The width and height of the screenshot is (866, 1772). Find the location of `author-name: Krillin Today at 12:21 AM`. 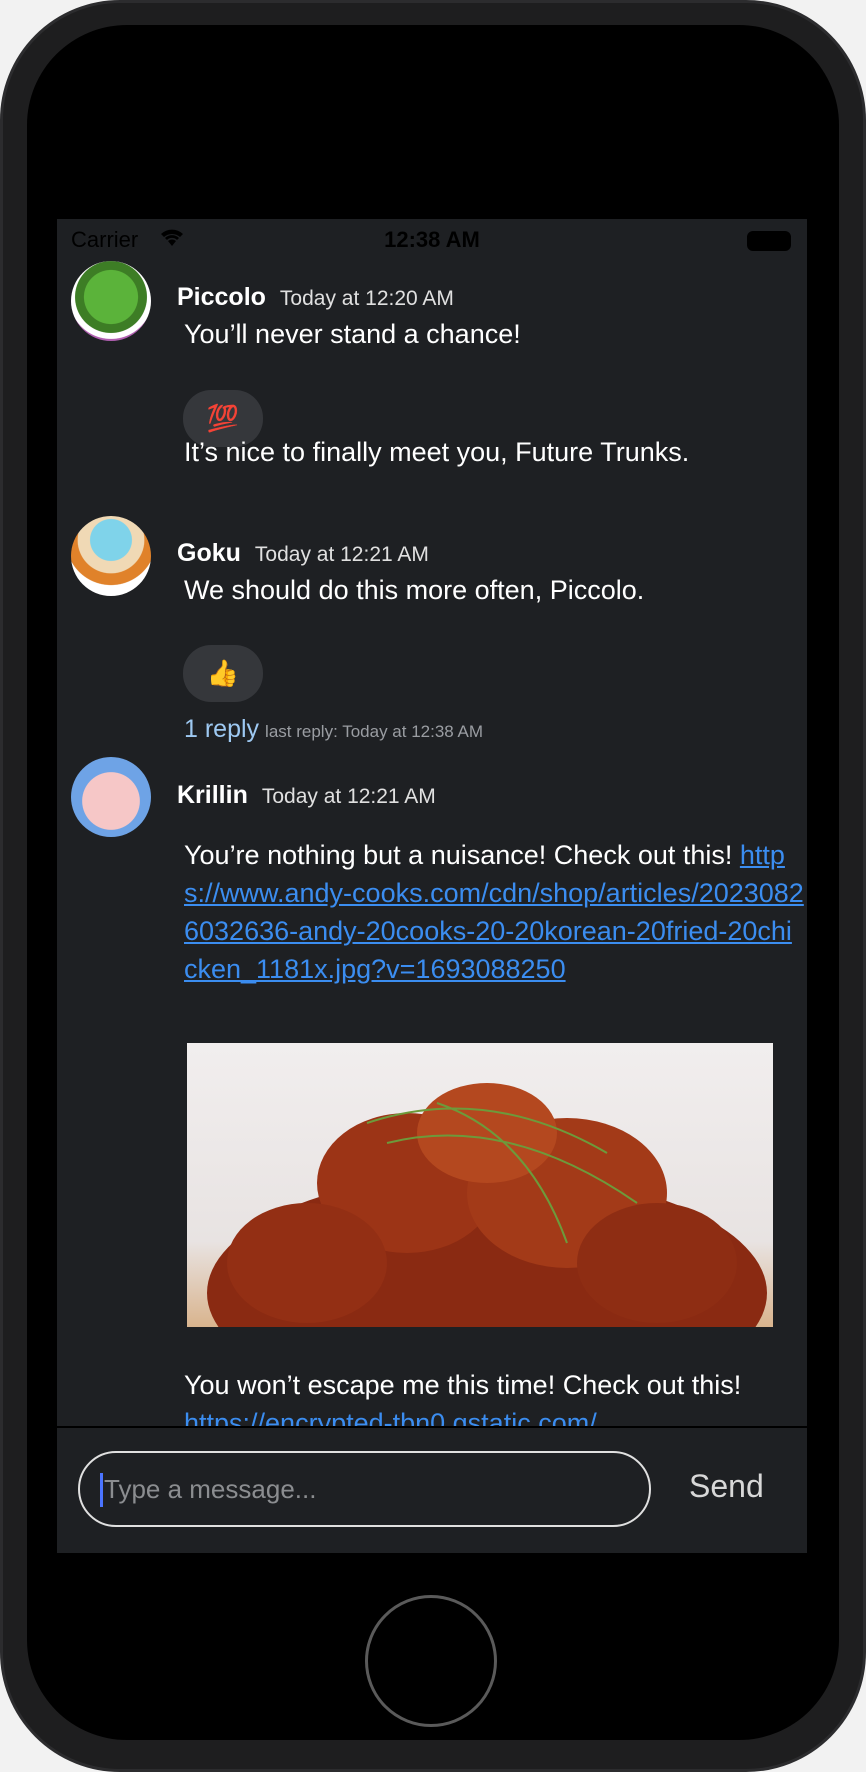

author-name: Krillin Today at 12:21 AM is located at coordinates (306, 795).